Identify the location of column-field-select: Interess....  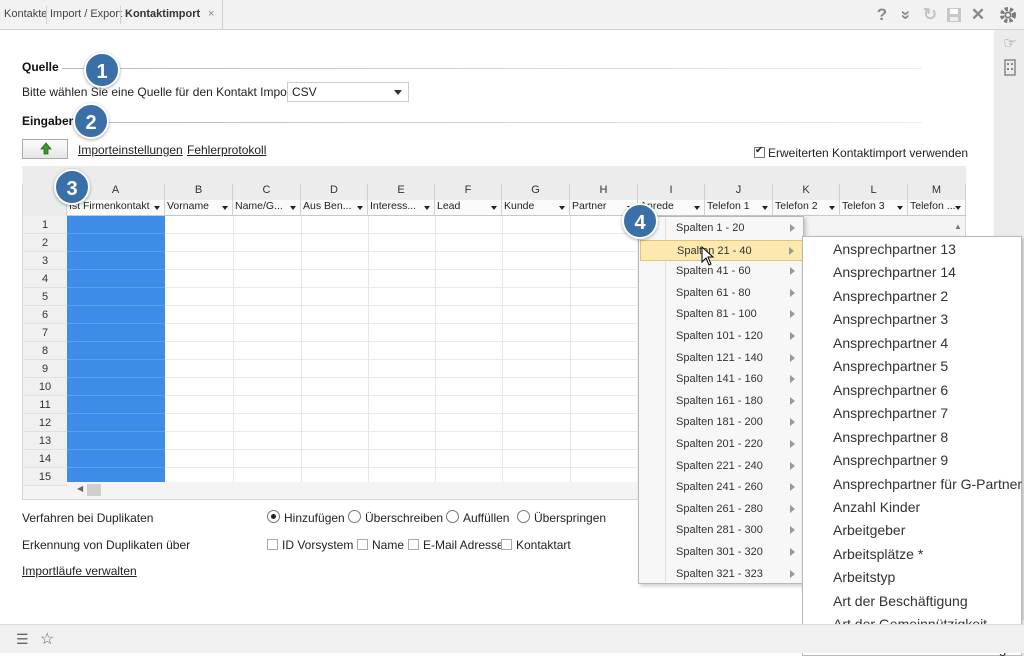
(401, 208).